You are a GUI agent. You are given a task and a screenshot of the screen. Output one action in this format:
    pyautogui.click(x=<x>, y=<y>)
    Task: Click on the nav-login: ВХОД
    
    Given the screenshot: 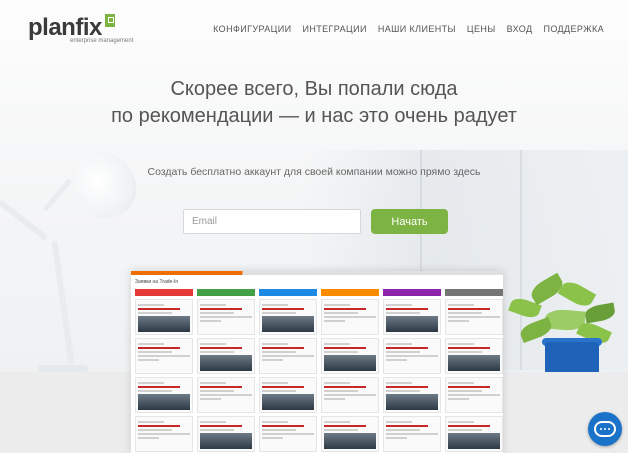 What is the action you would take?
    pyautogui.click(x=520, y=29)
    